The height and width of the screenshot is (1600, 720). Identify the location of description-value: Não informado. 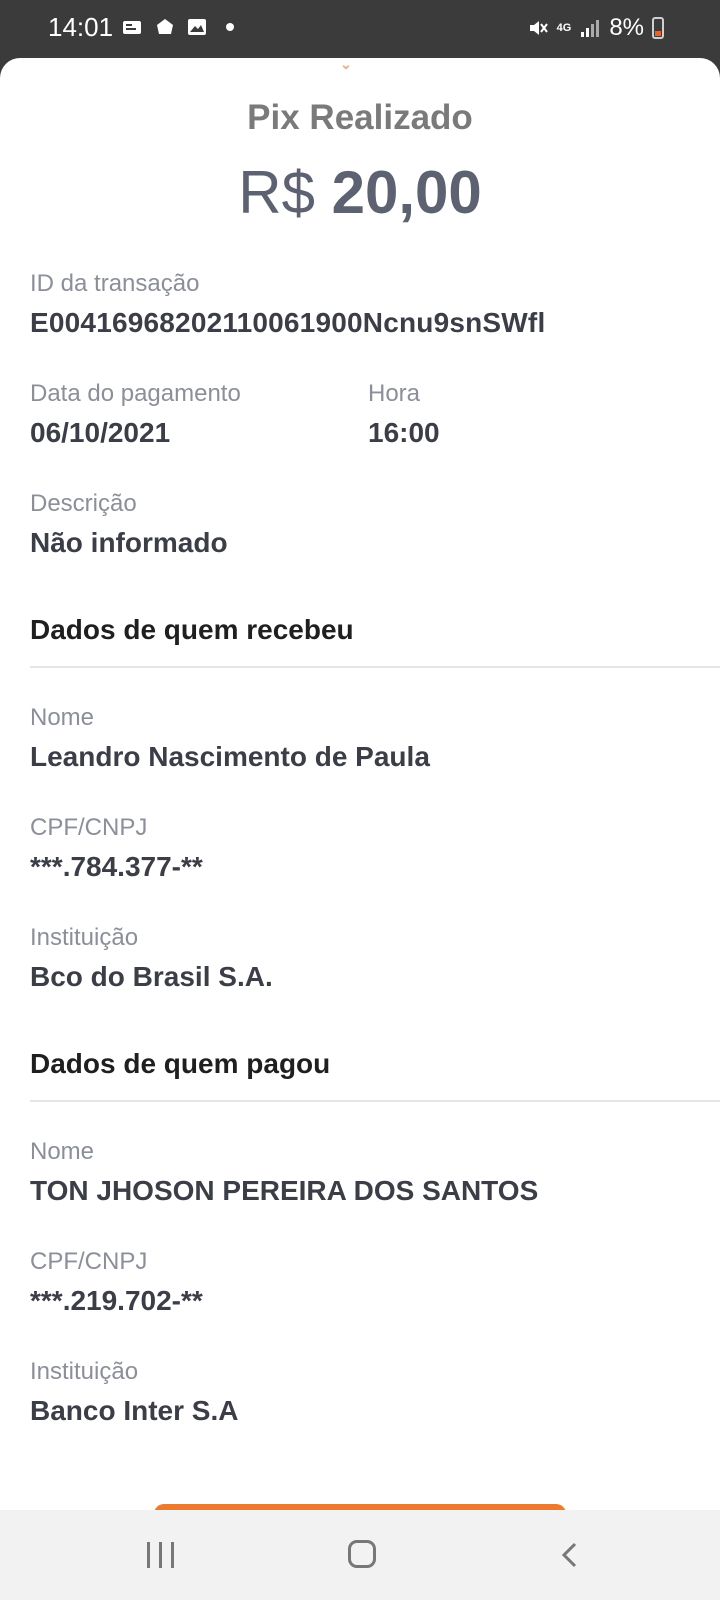
(129, 542).